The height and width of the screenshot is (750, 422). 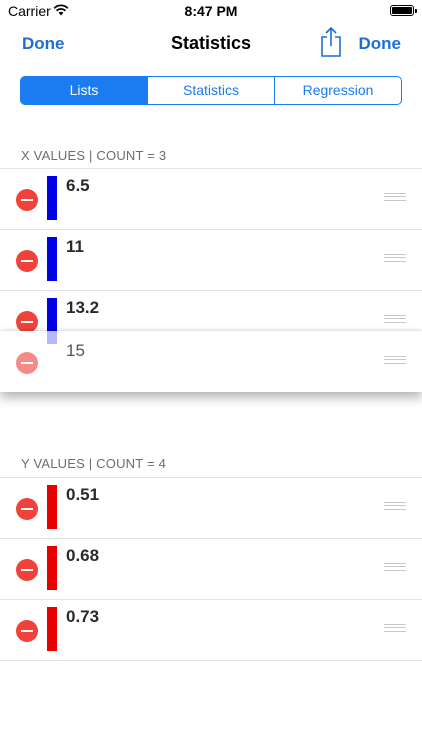 I want to click on dragging-value: 15, so click(x=75, y=350).